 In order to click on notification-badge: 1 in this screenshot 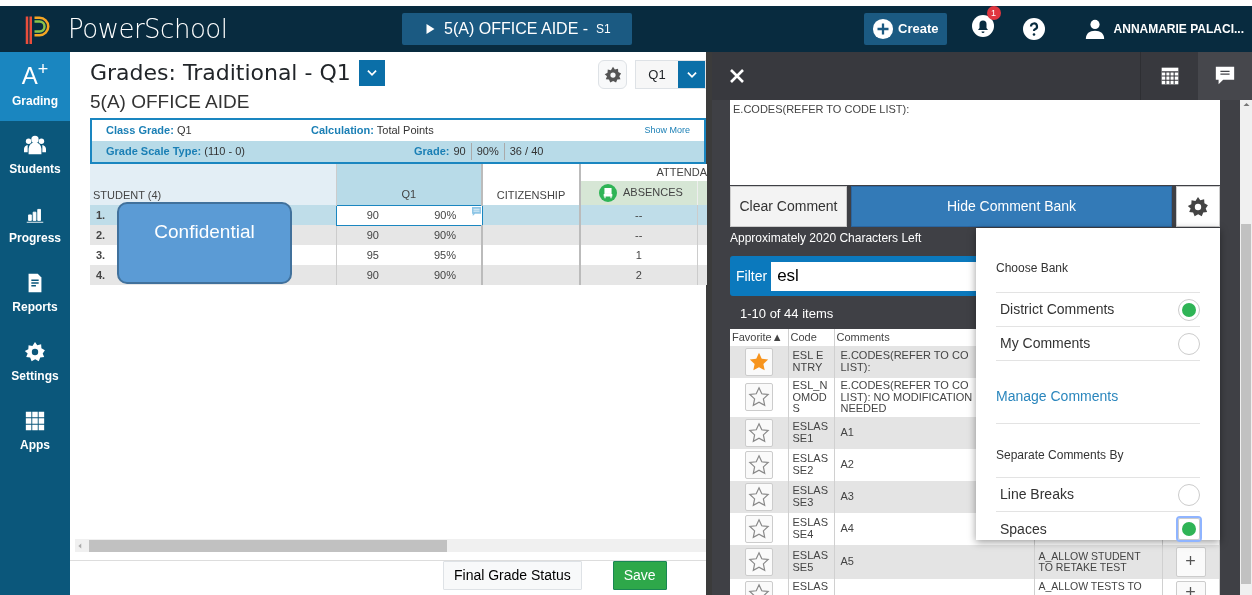, I will do `click(993, 12)`.